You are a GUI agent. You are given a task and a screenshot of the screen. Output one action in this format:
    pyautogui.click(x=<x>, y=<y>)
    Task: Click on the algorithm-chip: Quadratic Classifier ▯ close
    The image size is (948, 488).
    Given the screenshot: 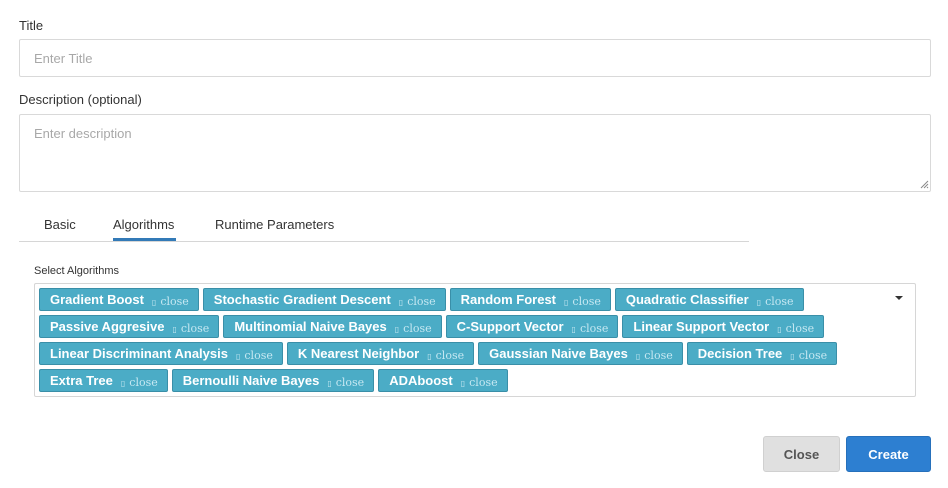 What is the action you would take?
    pyautogui.click(x=709, y=299)
    